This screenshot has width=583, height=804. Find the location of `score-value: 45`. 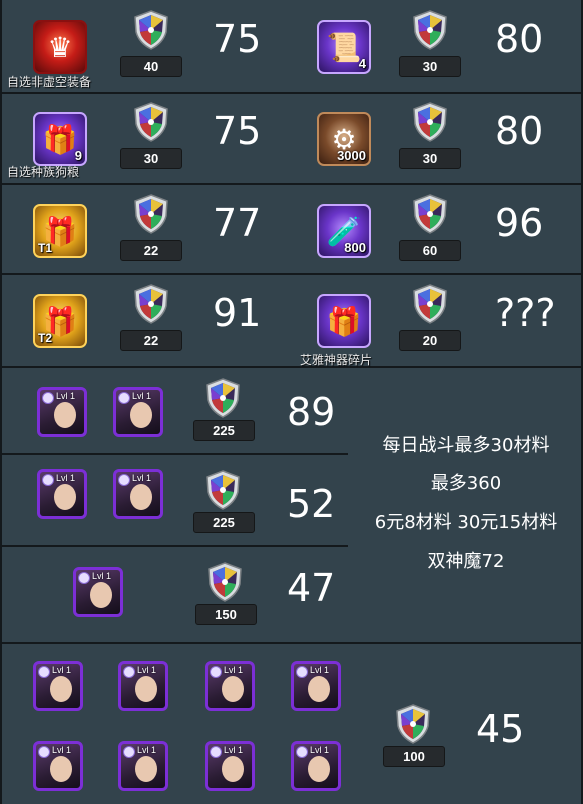

score-value: 45 is located at coordinates (500, 729).